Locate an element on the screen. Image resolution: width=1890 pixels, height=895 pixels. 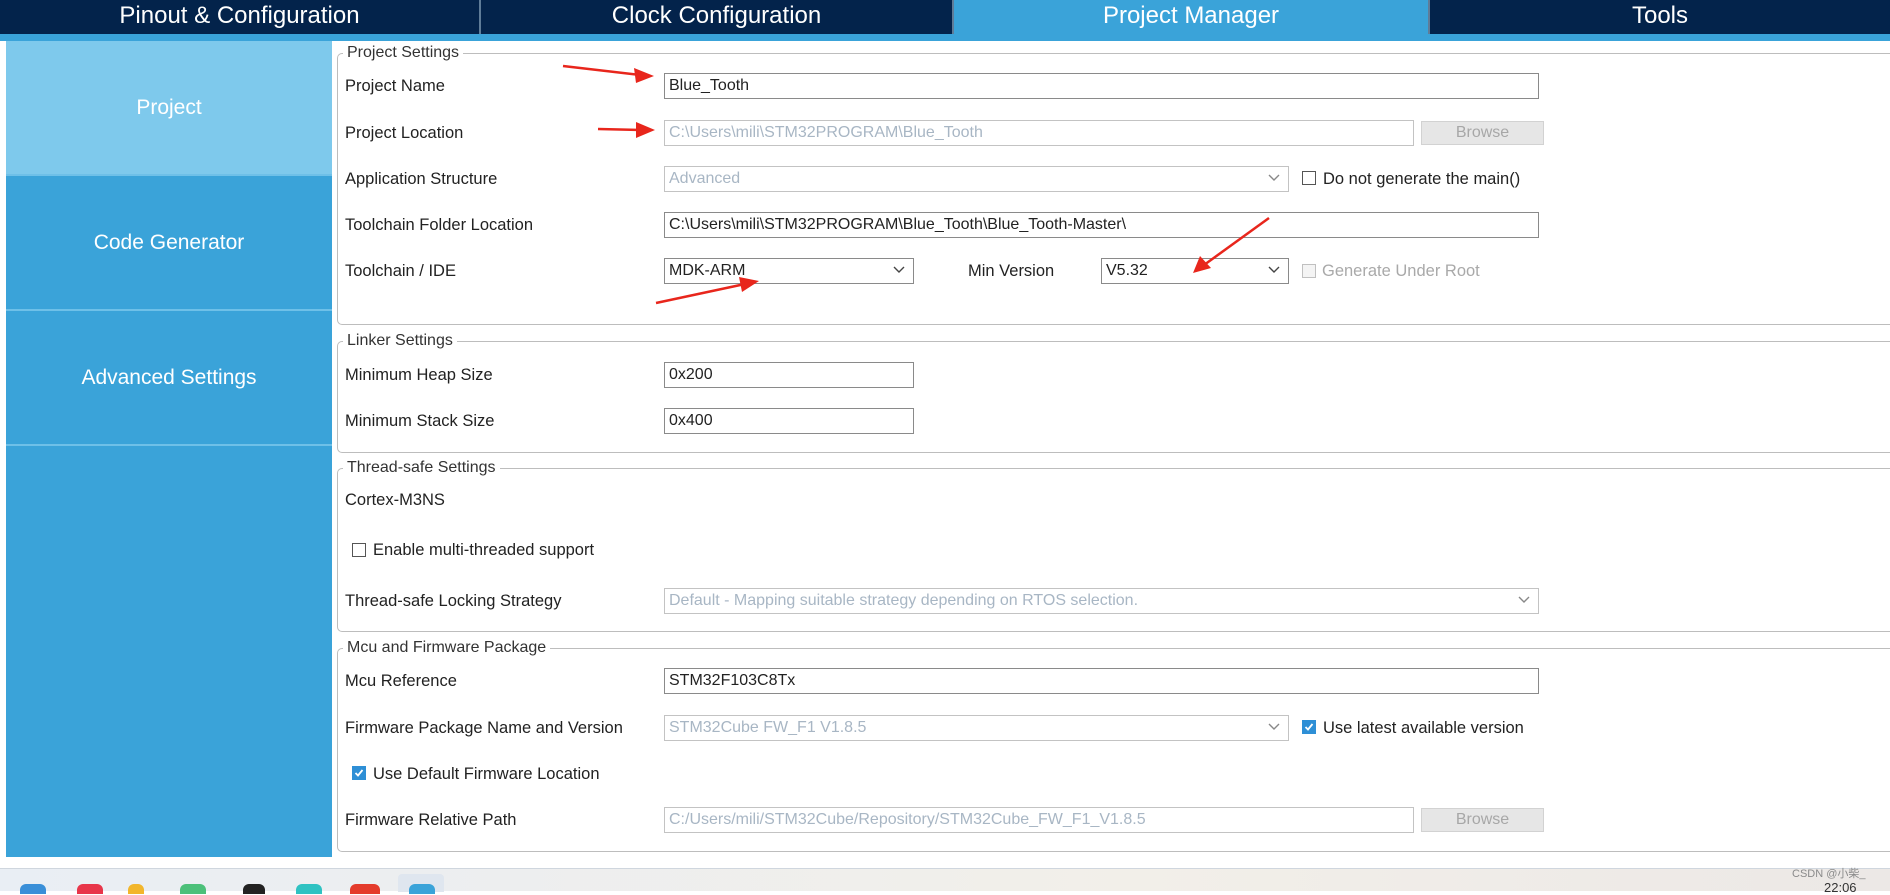
heap-size-label: Minimum Heap Size is located at coordinates (419, 375).